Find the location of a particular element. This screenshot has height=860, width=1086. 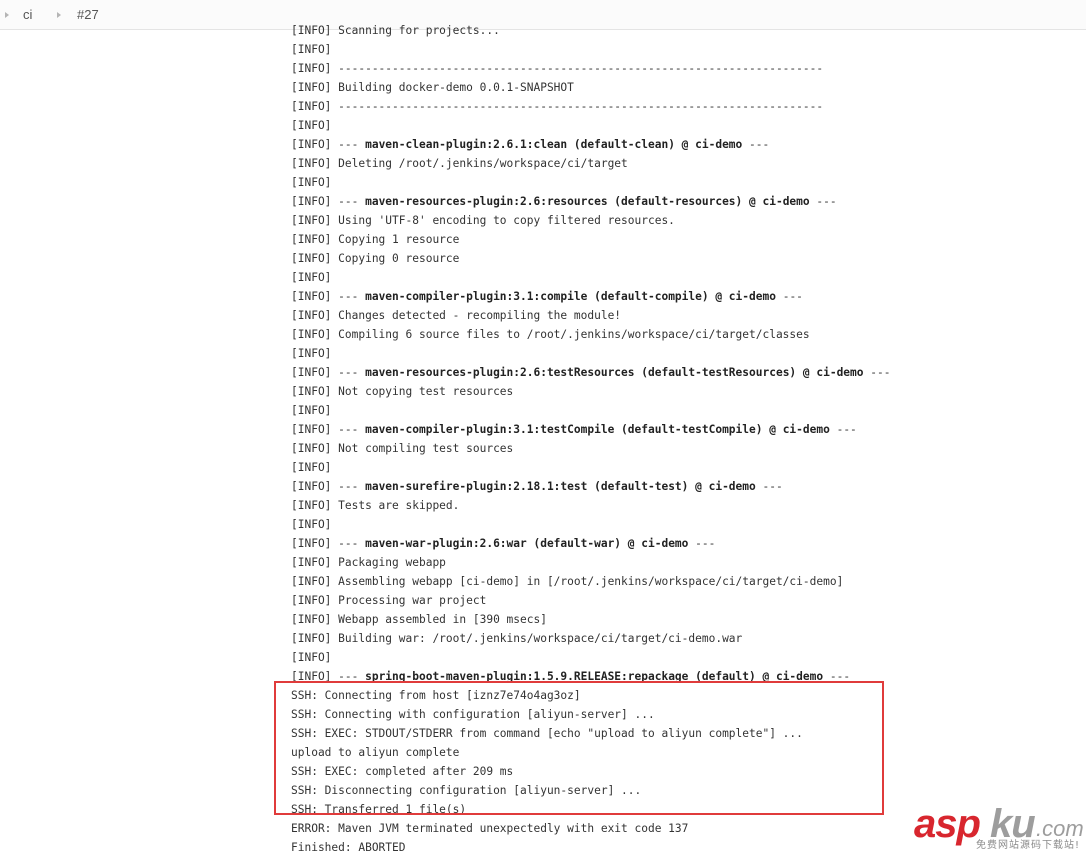

console-line: [INFO] Copying 1 resource is located at coordinates (590, 239).